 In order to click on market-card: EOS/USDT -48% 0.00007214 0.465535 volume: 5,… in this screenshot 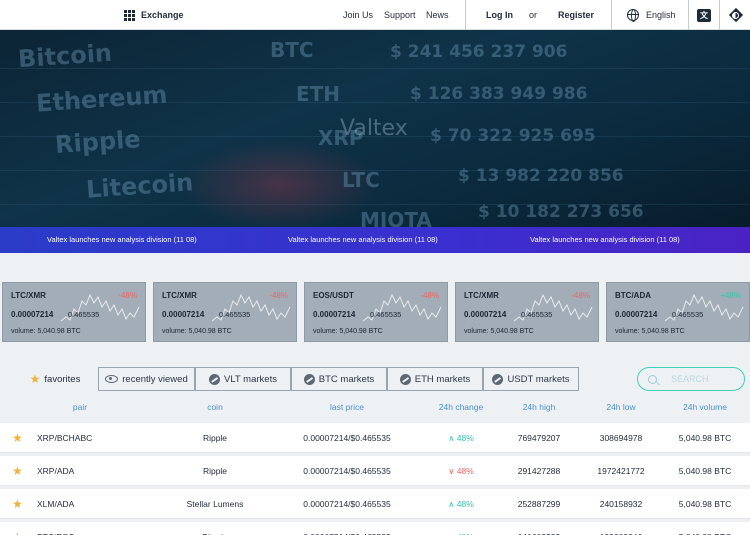, I will do `click(376, 312)`.